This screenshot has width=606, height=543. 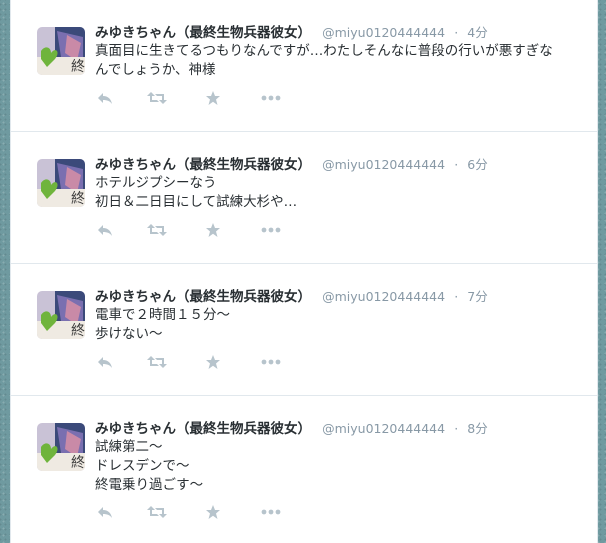 I want to click on tweet-text: 試練第二〜 ドレスデンで〜 終電乗り過ごす〜, so click(x=149, y=466).